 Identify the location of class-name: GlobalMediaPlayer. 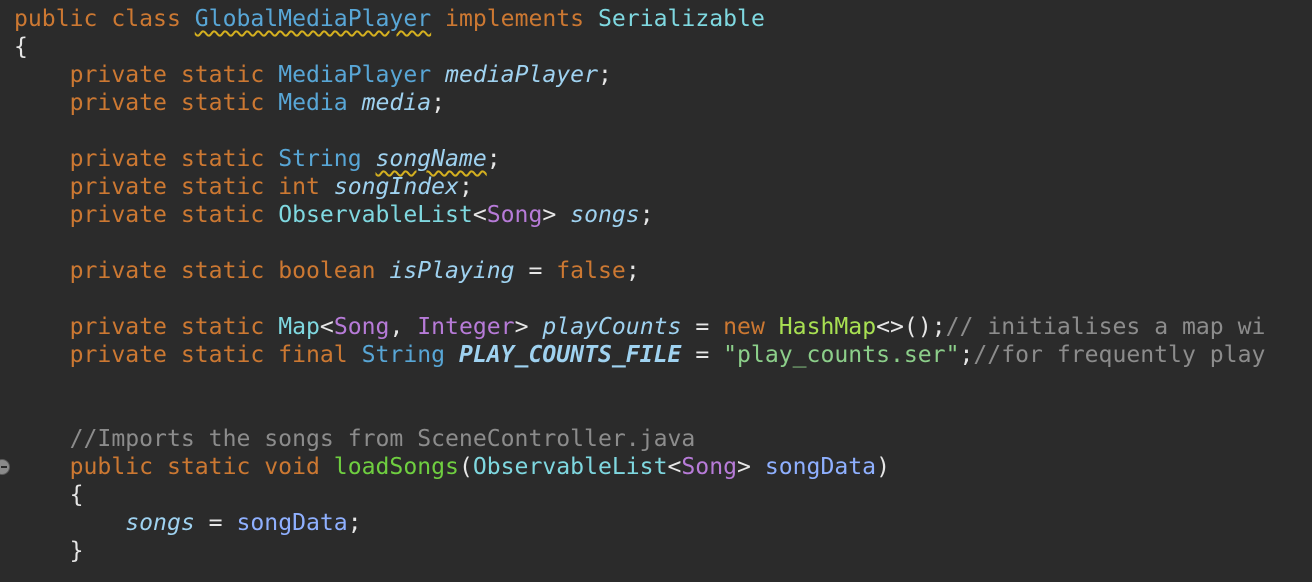
(313, 19).